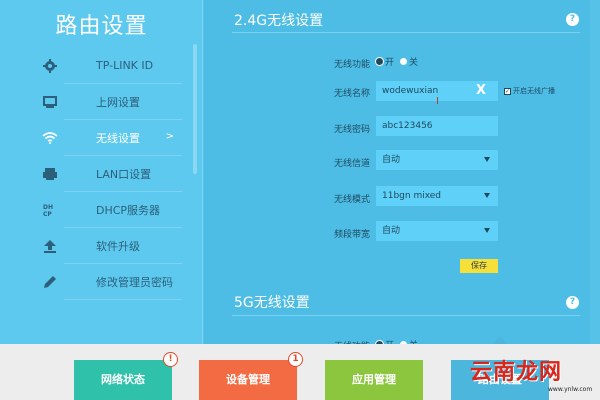 The height and width of the screenshot is (400, 600). I want to click on password-input: abc123456, so click(437, 126).